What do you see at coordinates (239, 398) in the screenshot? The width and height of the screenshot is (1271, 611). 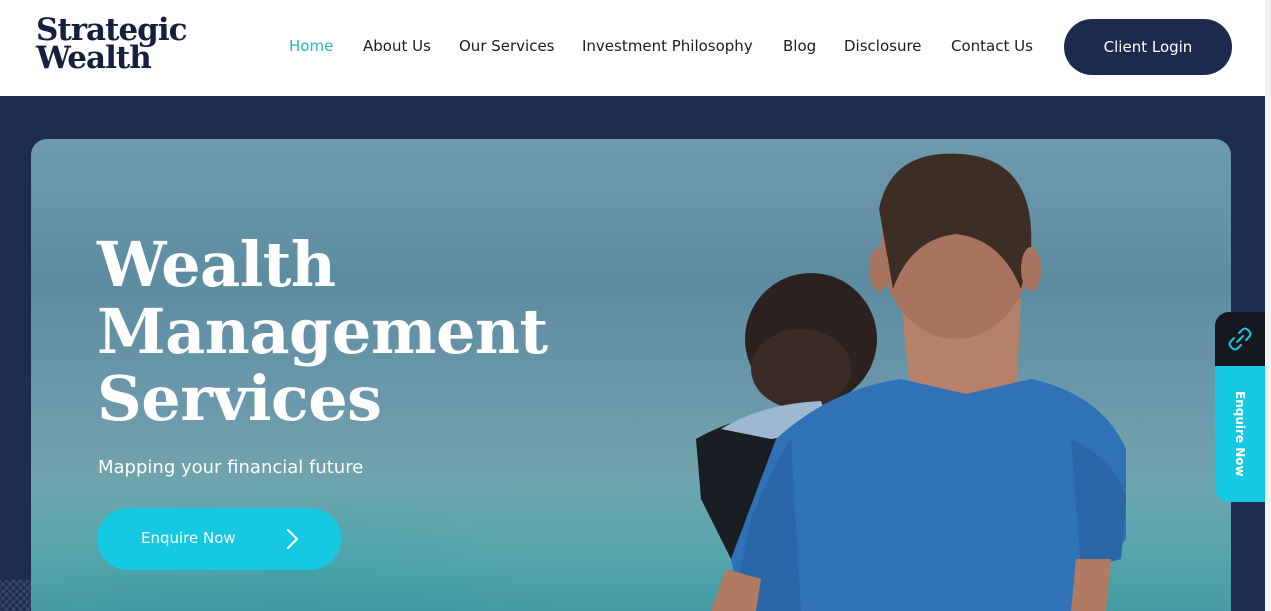 I see `hero-title-line-3: Services` at bounding box center [239, 398].